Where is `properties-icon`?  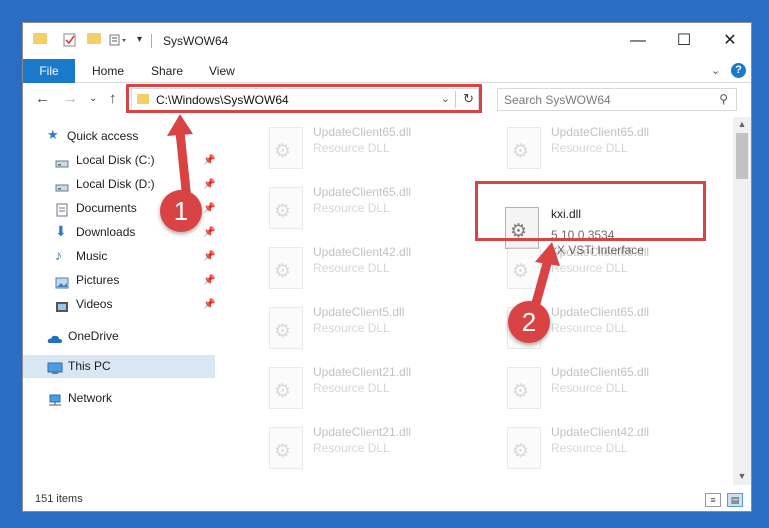
properties-icon is located at coordinates (70, 41).